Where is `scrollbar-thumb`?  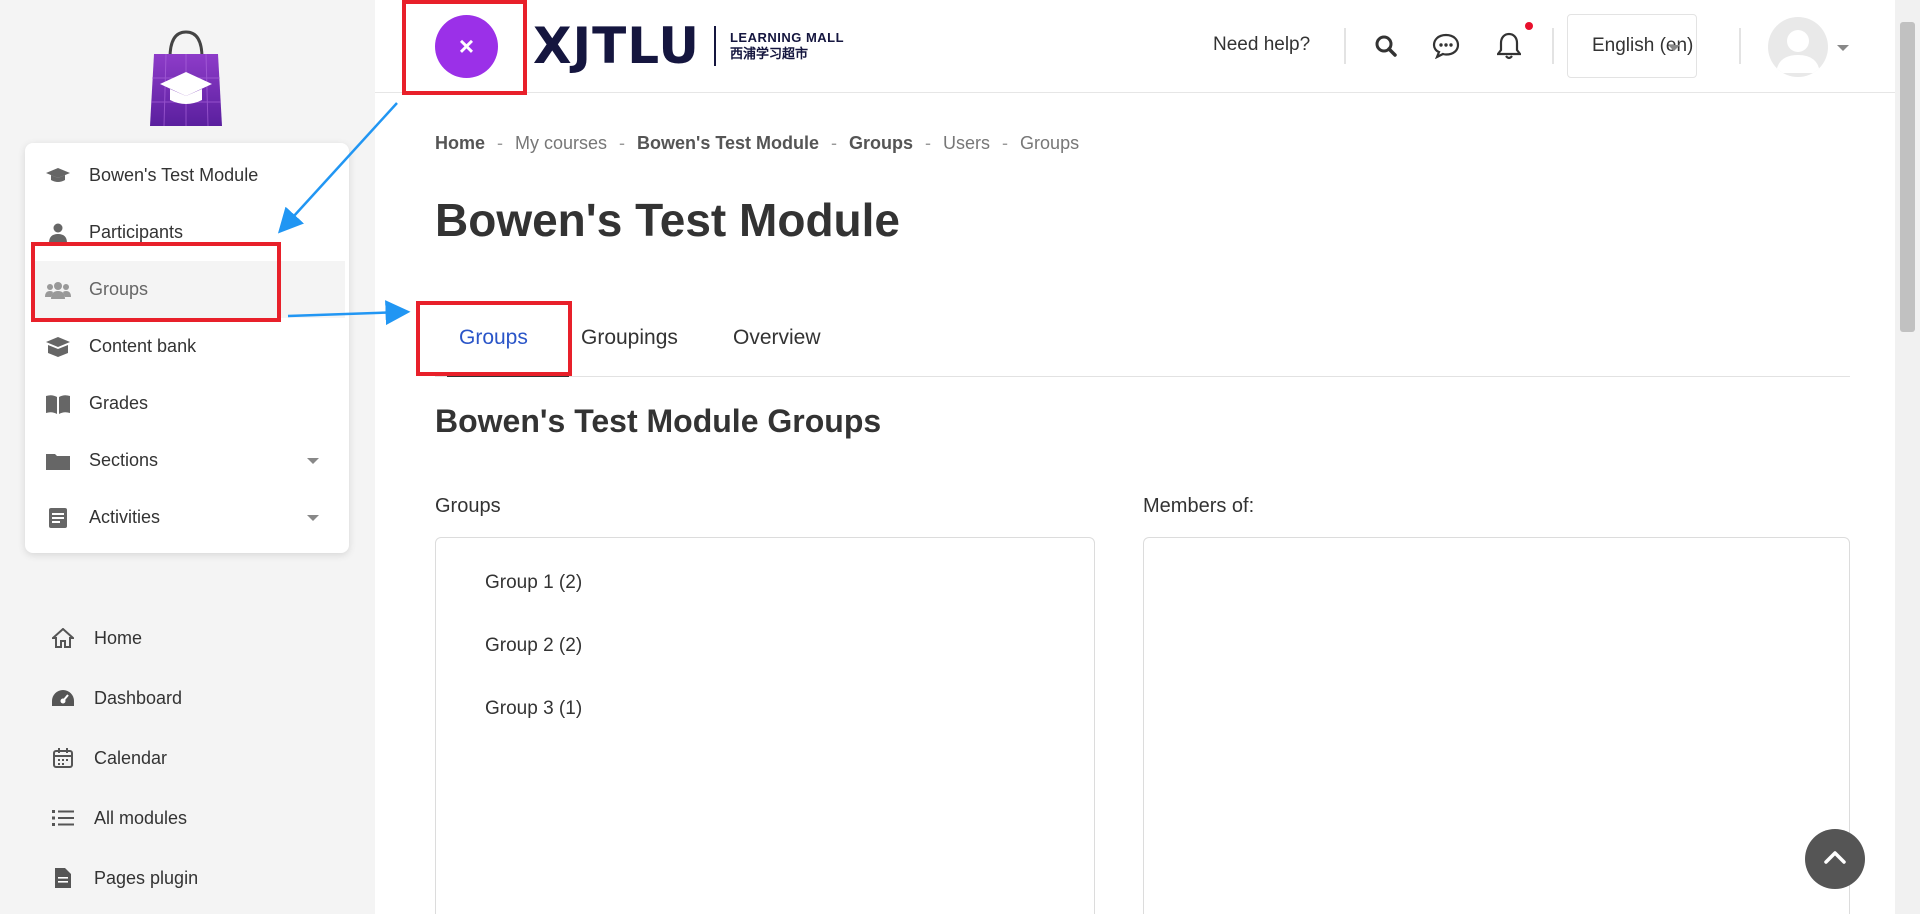
scrollbar-thumb is located at coordinates (1907, 177).